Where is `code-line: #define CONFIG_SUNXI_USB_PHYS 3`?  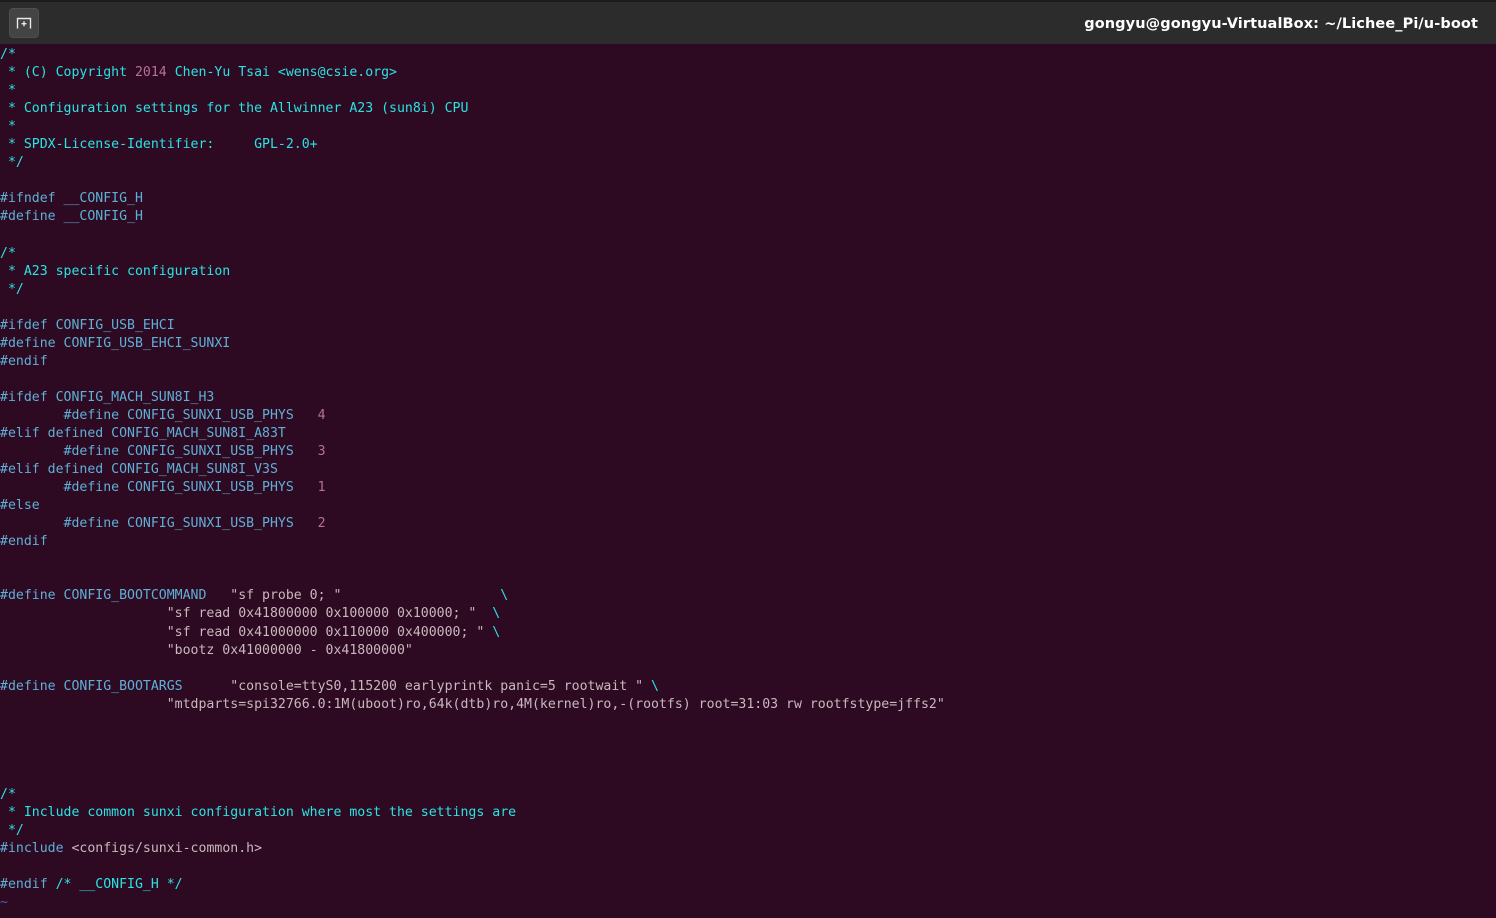 code-line: #define CONFIG_SUNXI_USB_PHYS 3 is located at coordinates (472, 452).